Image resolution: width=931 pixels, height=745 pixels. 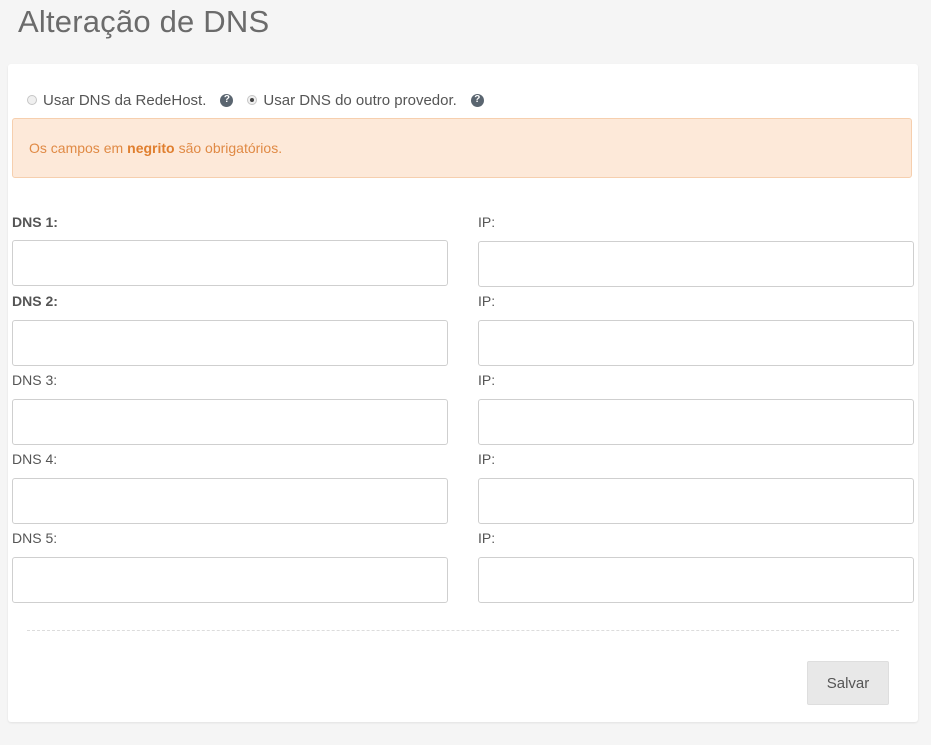 I want to click on dns3-label: DNS 3:, so click(x=35, y=380).